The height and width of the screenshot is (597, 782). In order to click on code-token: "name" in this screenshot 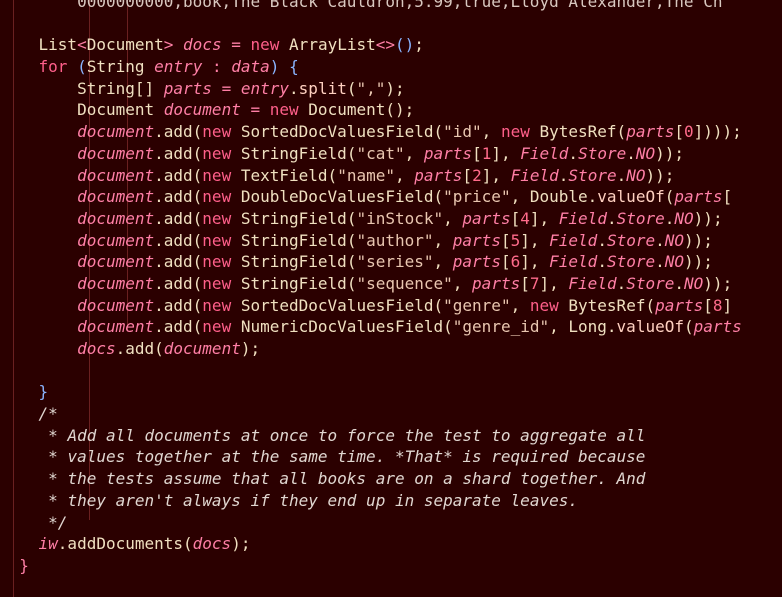, I will do `click(366, 175)`.